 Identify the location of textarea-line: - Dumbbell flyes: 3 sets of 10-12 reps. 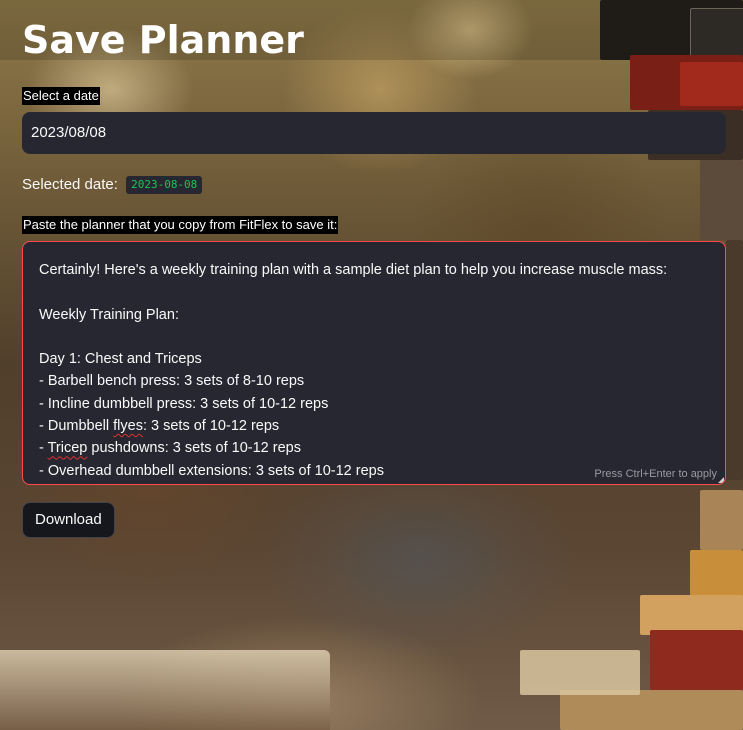
(159, 426).